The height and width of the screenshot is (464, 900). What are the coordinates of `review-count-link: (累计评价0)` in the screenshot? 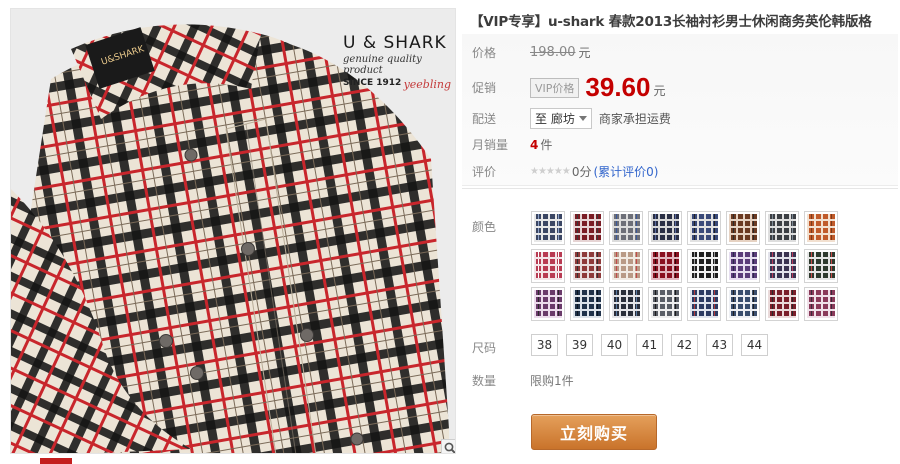 It's located at (625, 171).